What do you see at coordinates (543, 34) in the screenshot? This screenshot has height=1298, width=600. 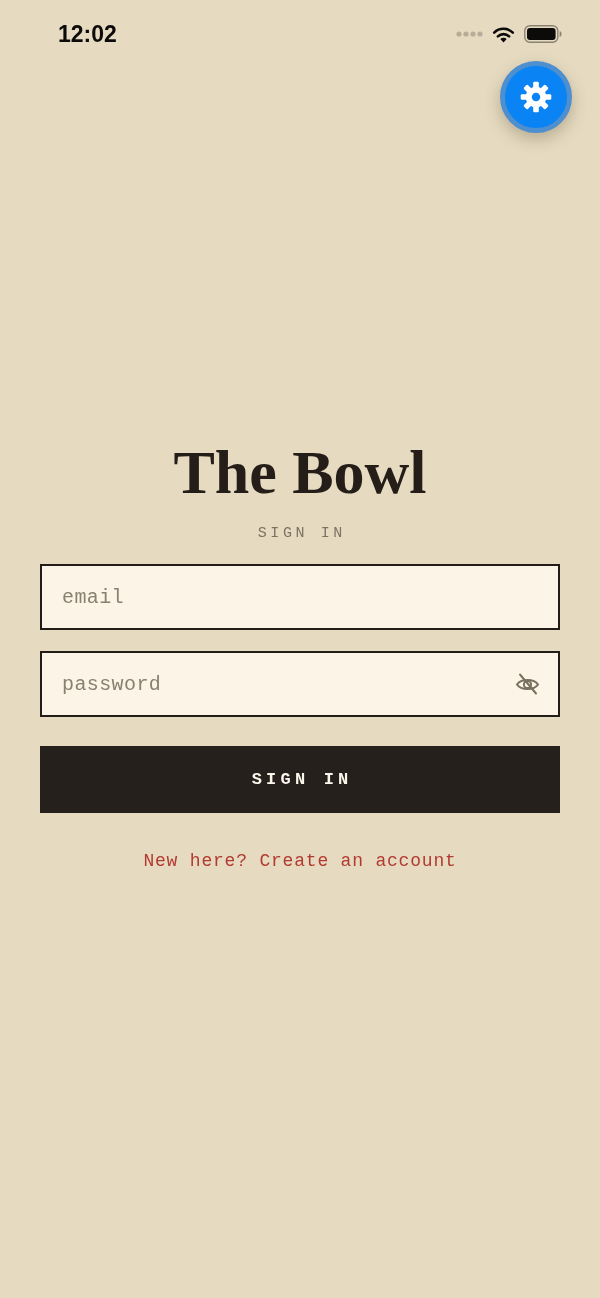 I see `battery-icon` at bounding box center [543, 34].